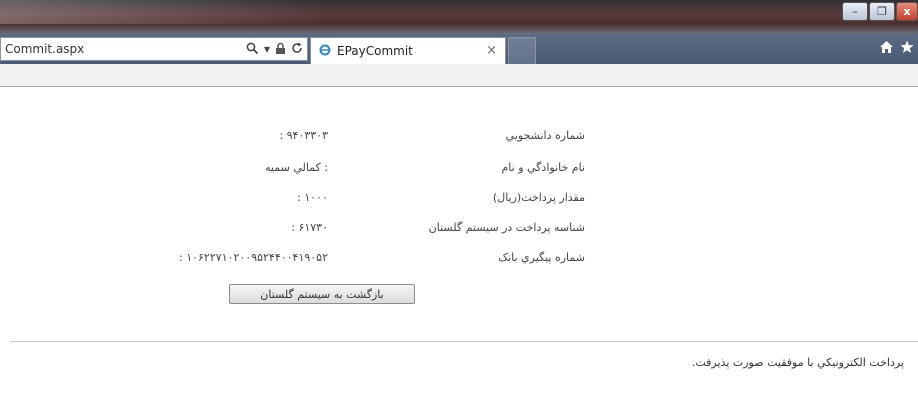 The height and width of the screenshot is (402, 918). I want to click on student-number-label: شماره دانشجويي, so click(545, 135).